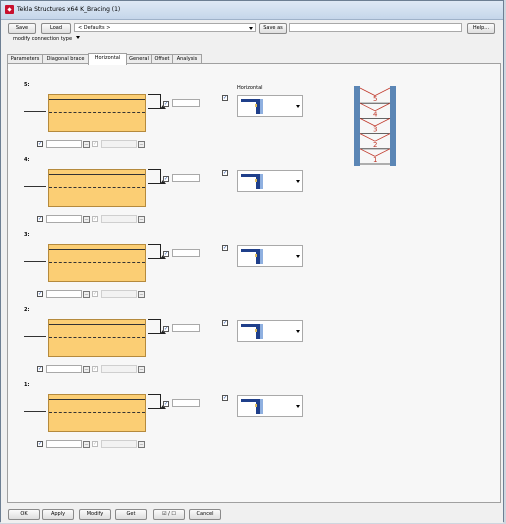 Image resolution: width=506 pixels, height=524 pixels. What do you see at coordinates (375, 27) in the screenshot?
I see `save-as-input` at bounding box center [375, 27].